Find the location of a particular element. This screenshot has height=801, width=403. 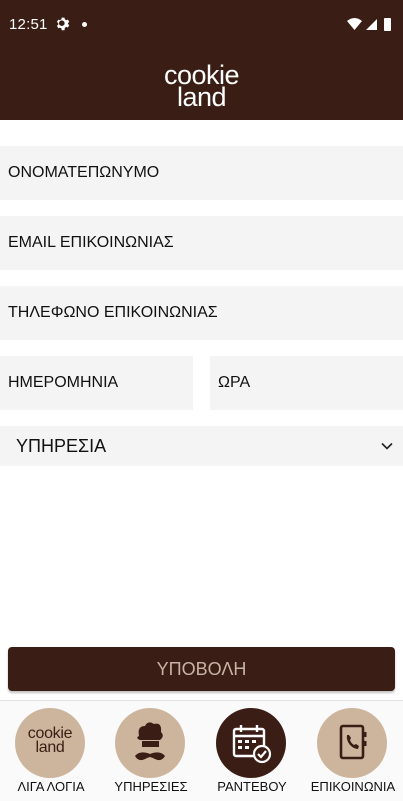

service-select: ΥΠΗΡΕΣΙΑ is located at coordinates (201, 446).